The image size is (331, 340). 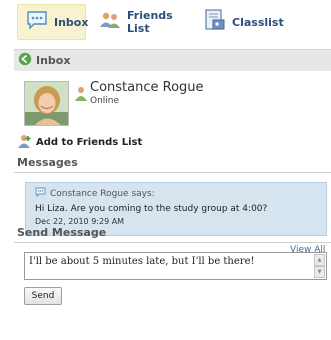 I want to click on classlist-icon, so click(x=215, y=22).